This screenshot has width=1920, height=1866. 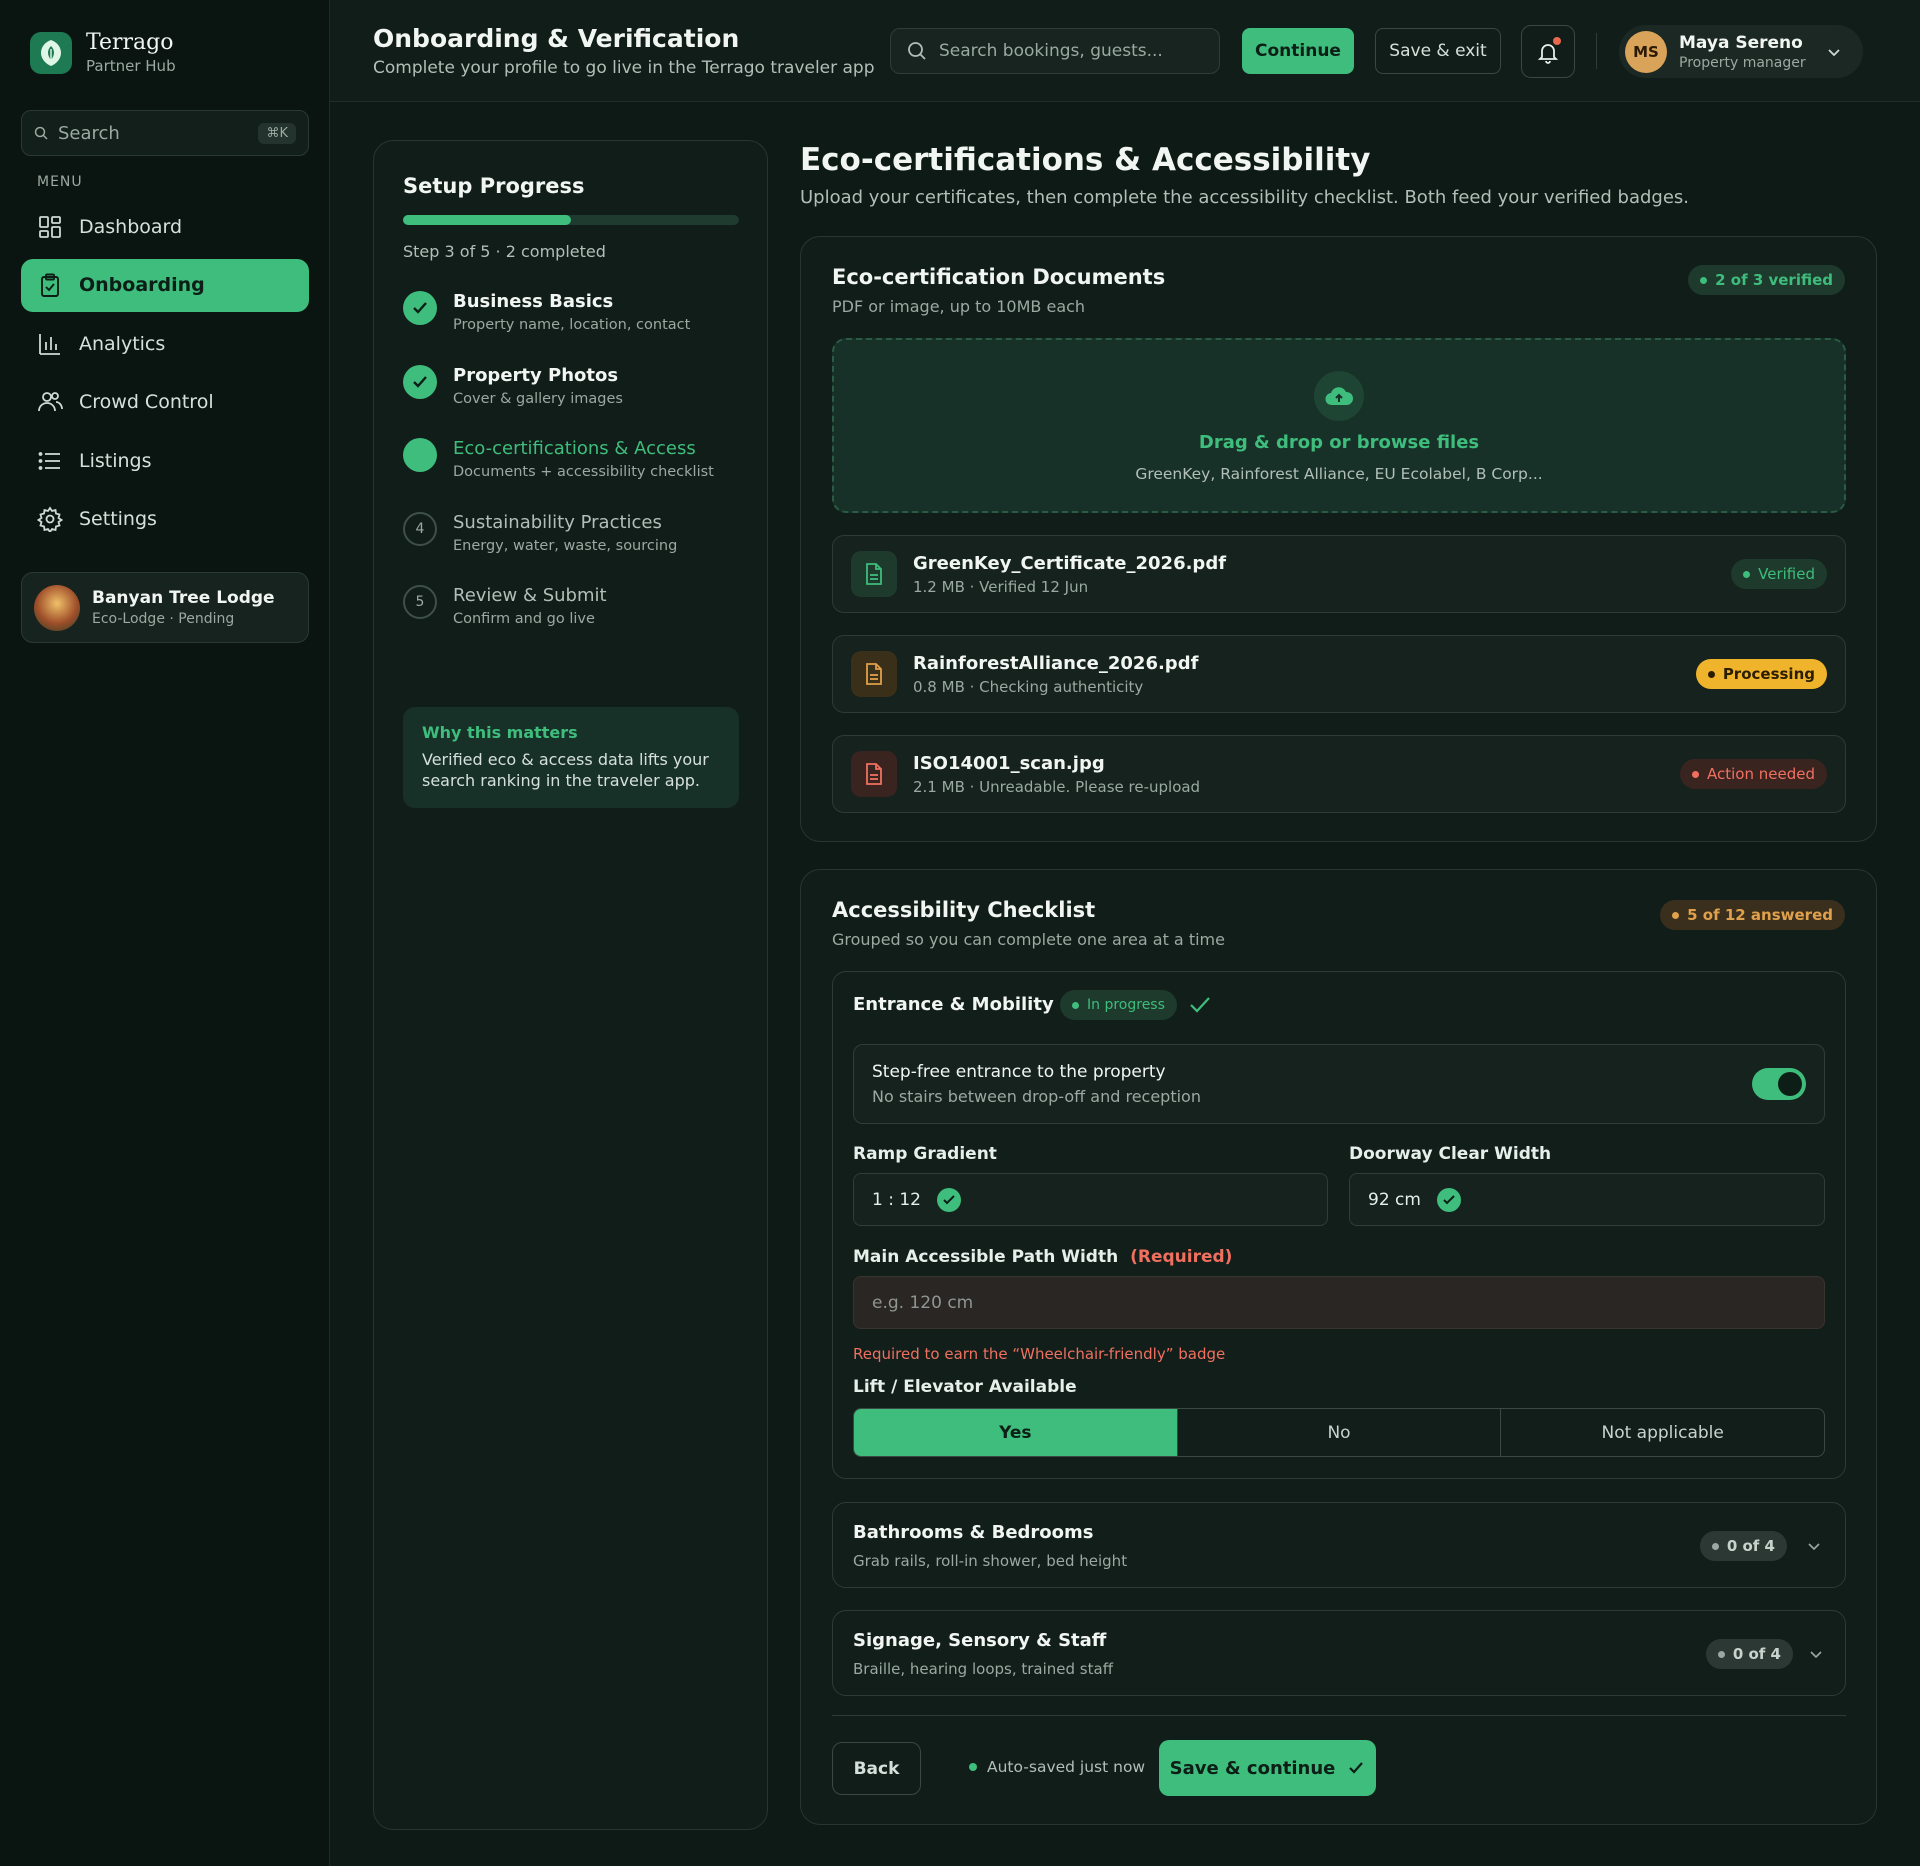 I want to click on toggle-desc: No stairs between drop-off and reception, so click(x=1036, y=1096).